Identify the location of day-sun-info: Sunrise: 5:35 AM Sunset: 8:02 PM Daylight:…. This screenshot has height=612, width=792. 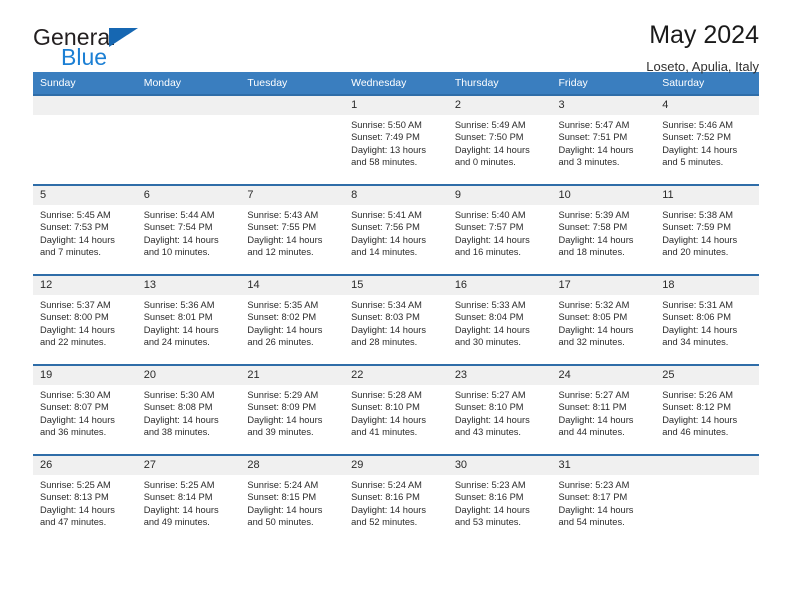
(292, 321).